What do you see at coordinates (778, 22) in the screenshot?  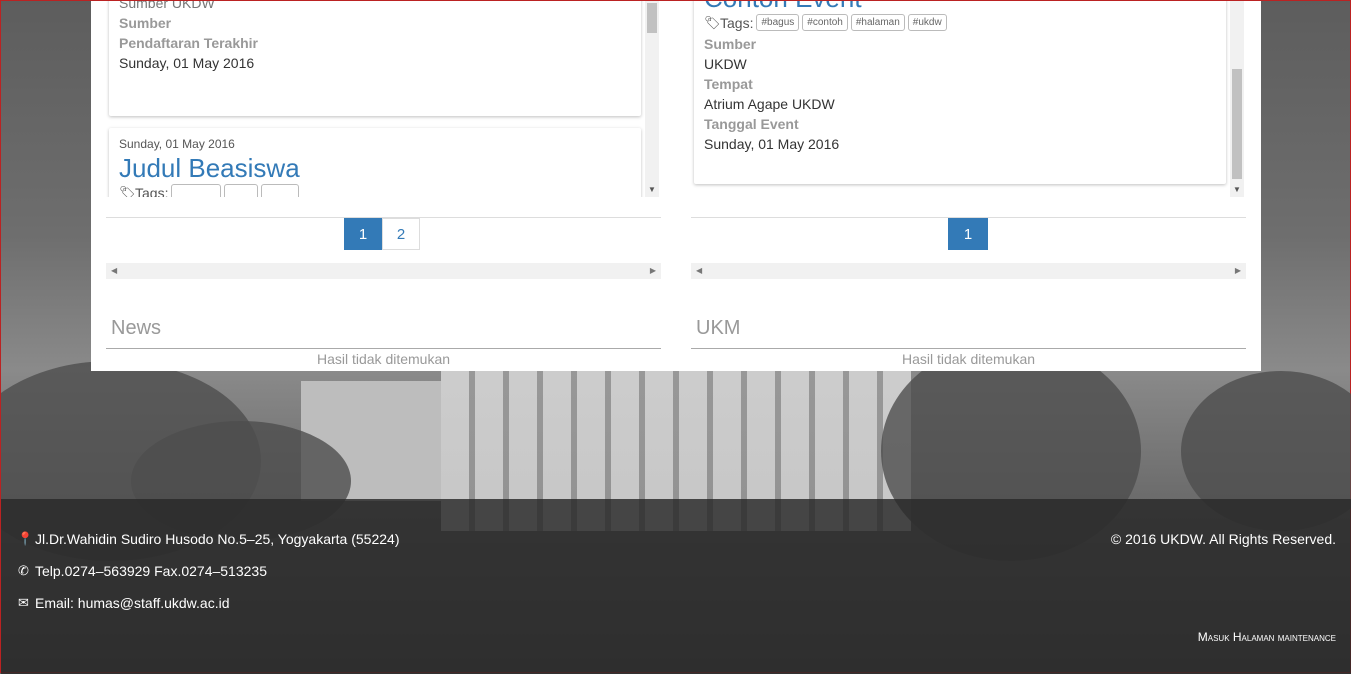 I see `tag-chip: #bagus` at bounding box center [778, 22].